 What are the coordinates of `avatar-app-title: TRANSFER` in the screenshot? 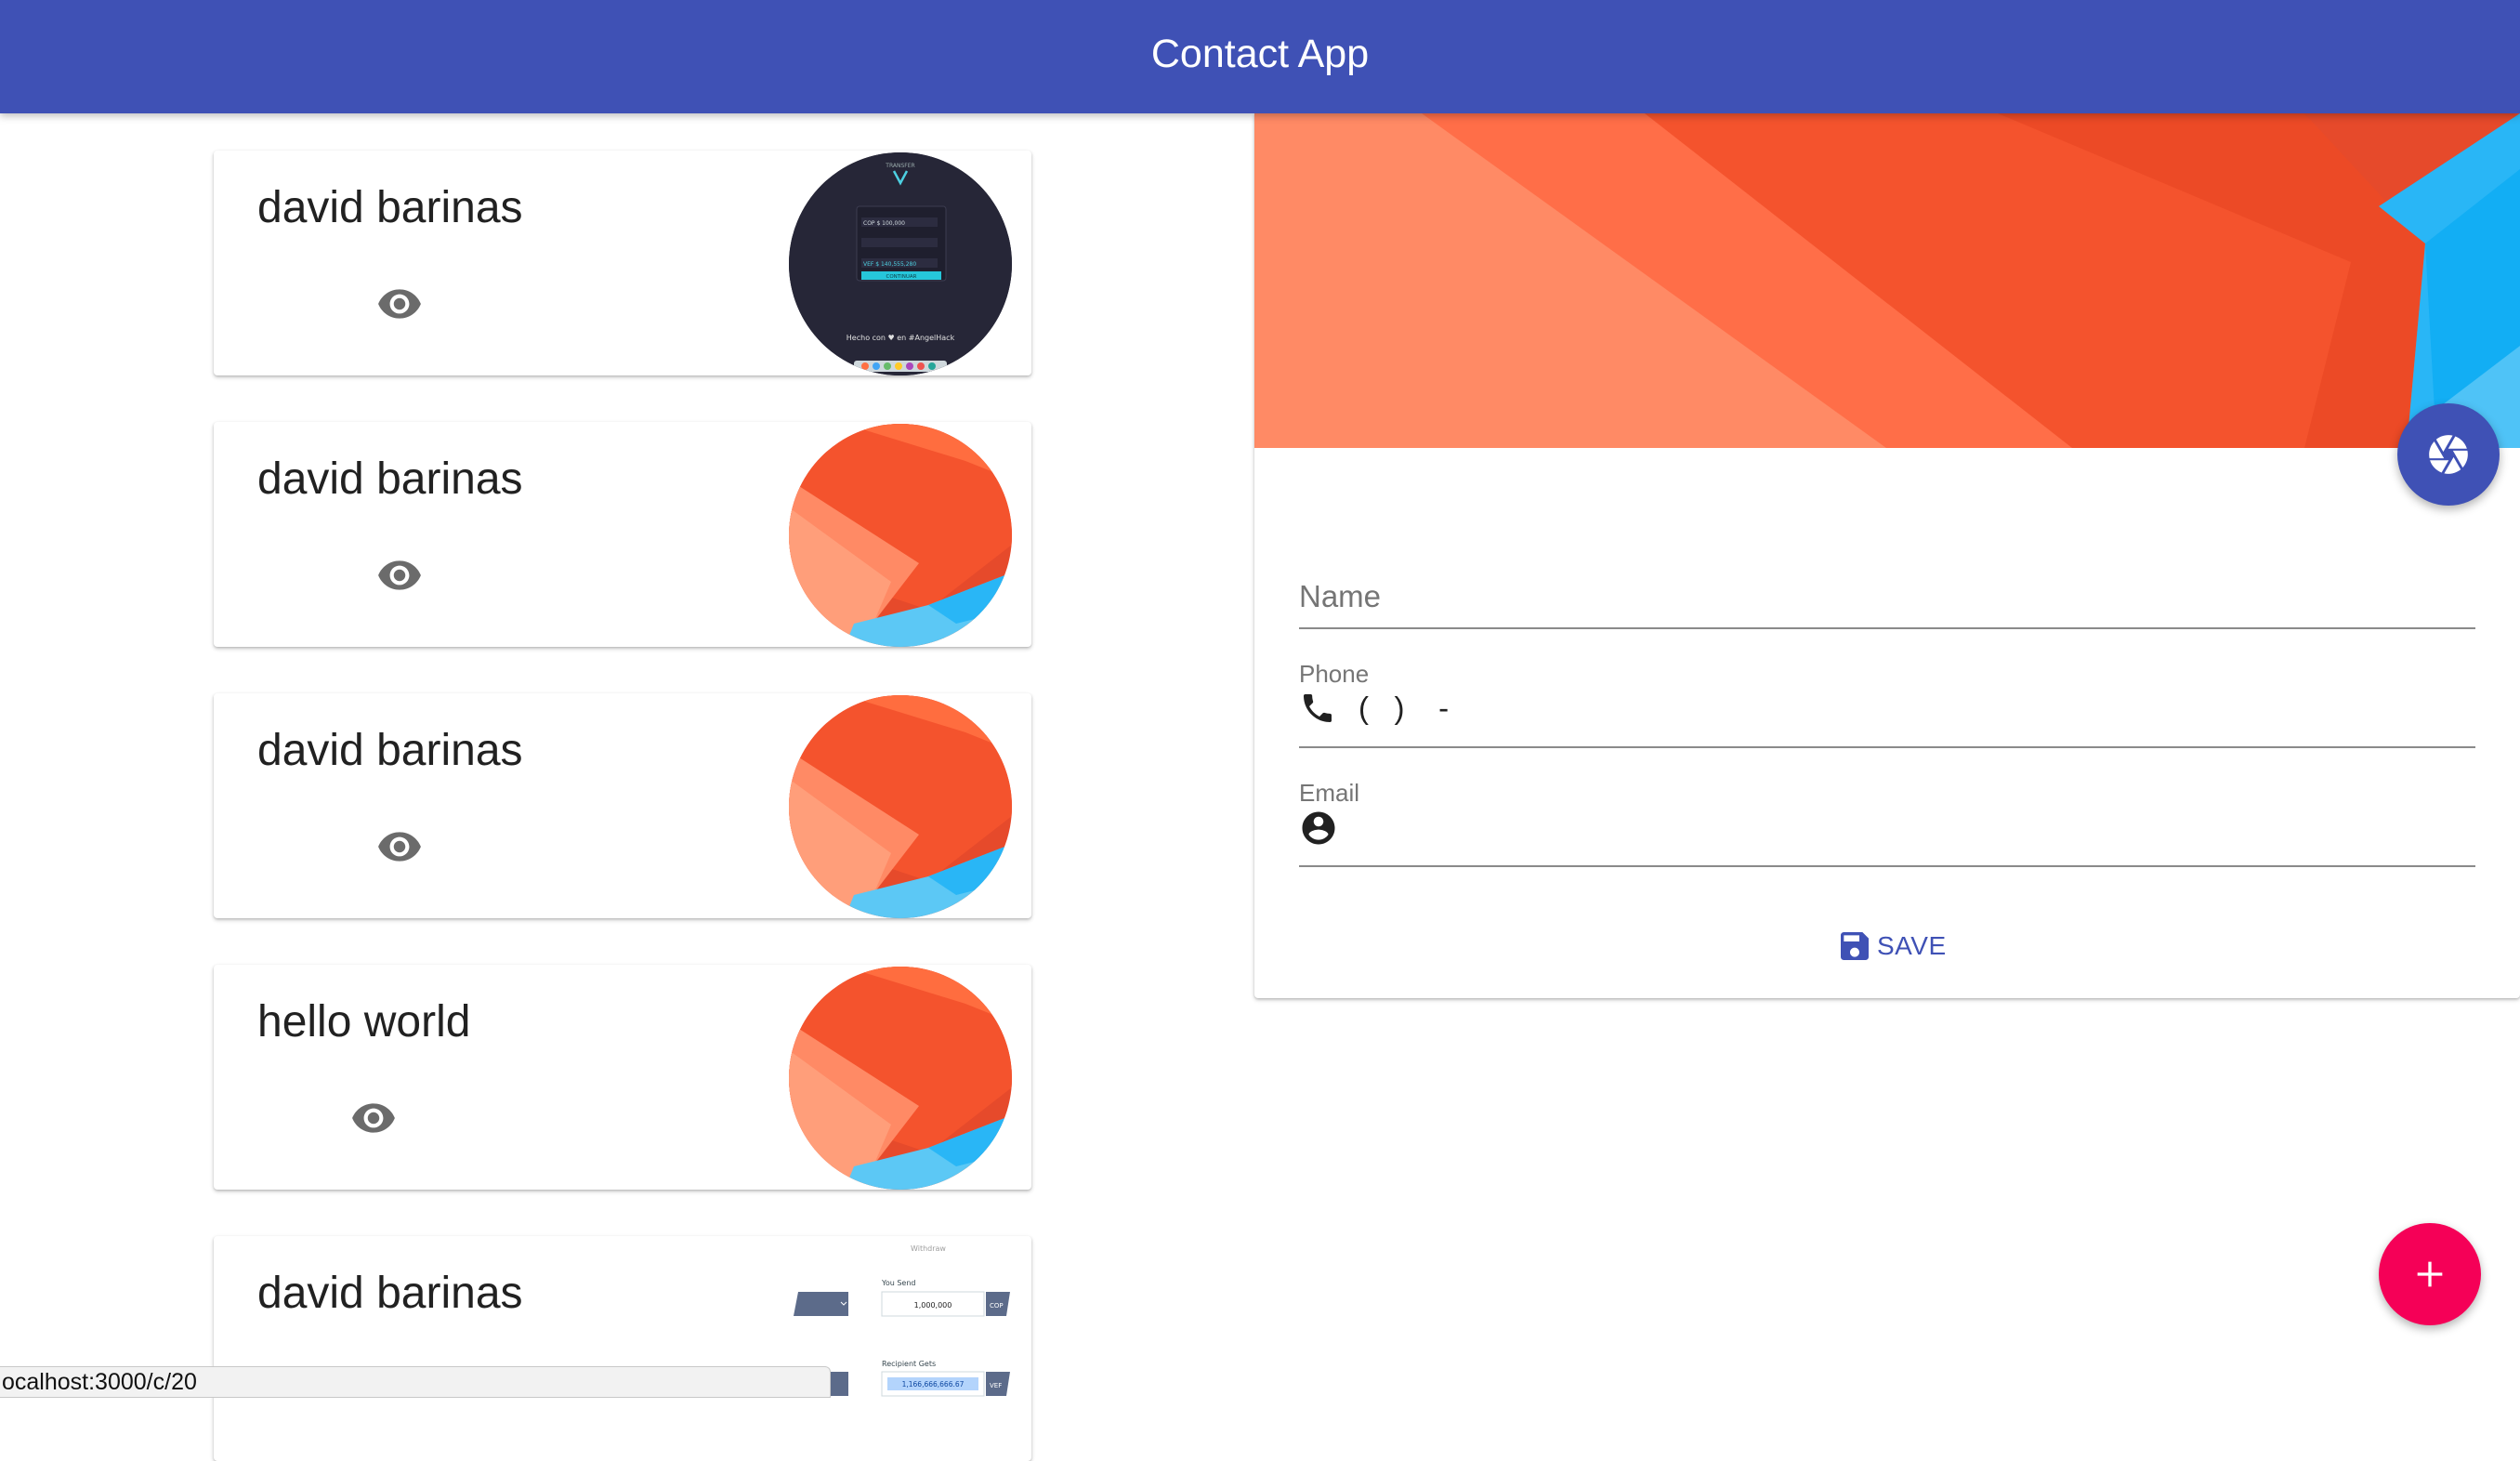 It's located at (899, 166).